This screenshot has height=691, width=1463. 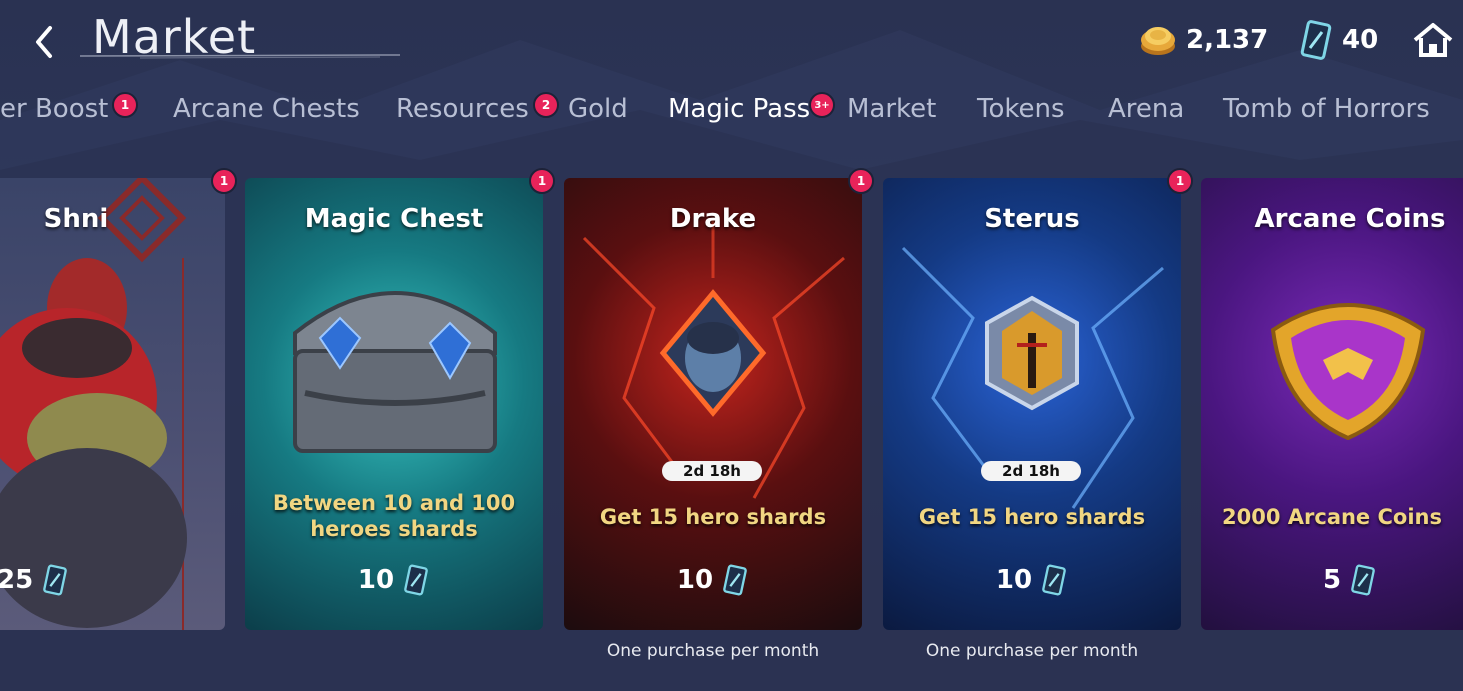 I want to click on home-button, so click(x=1433, y=40).